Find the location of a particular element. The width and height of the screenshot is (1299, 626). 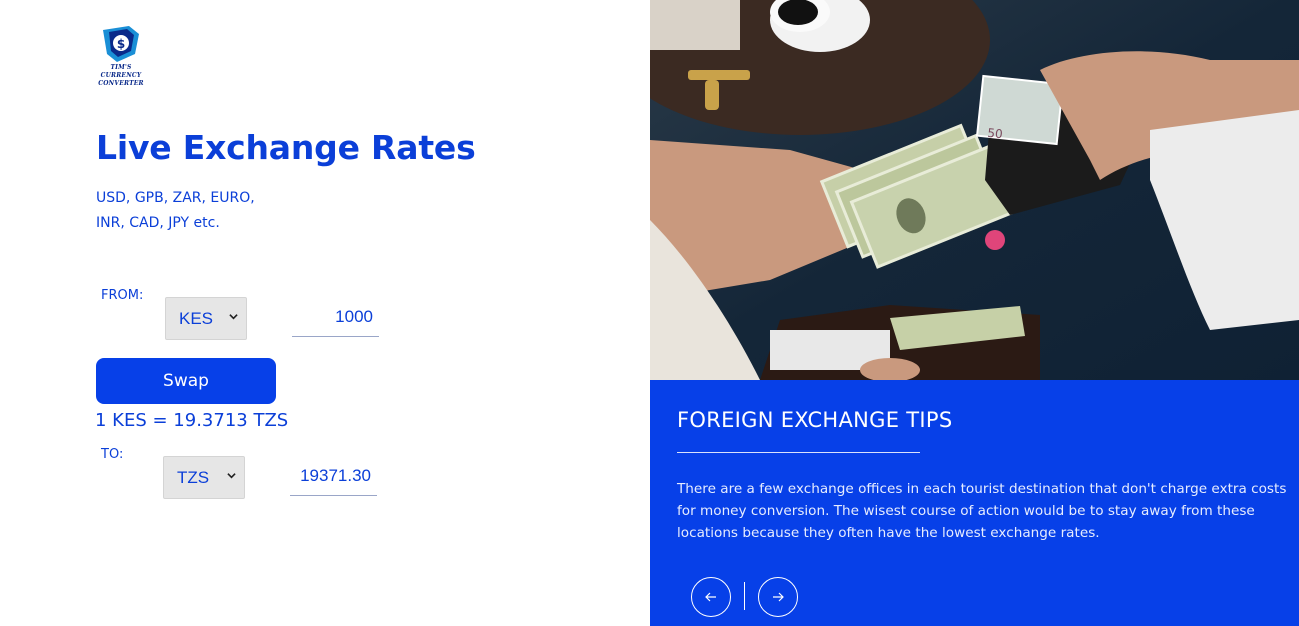

from-amount-input is located at coordinates (335, 317).